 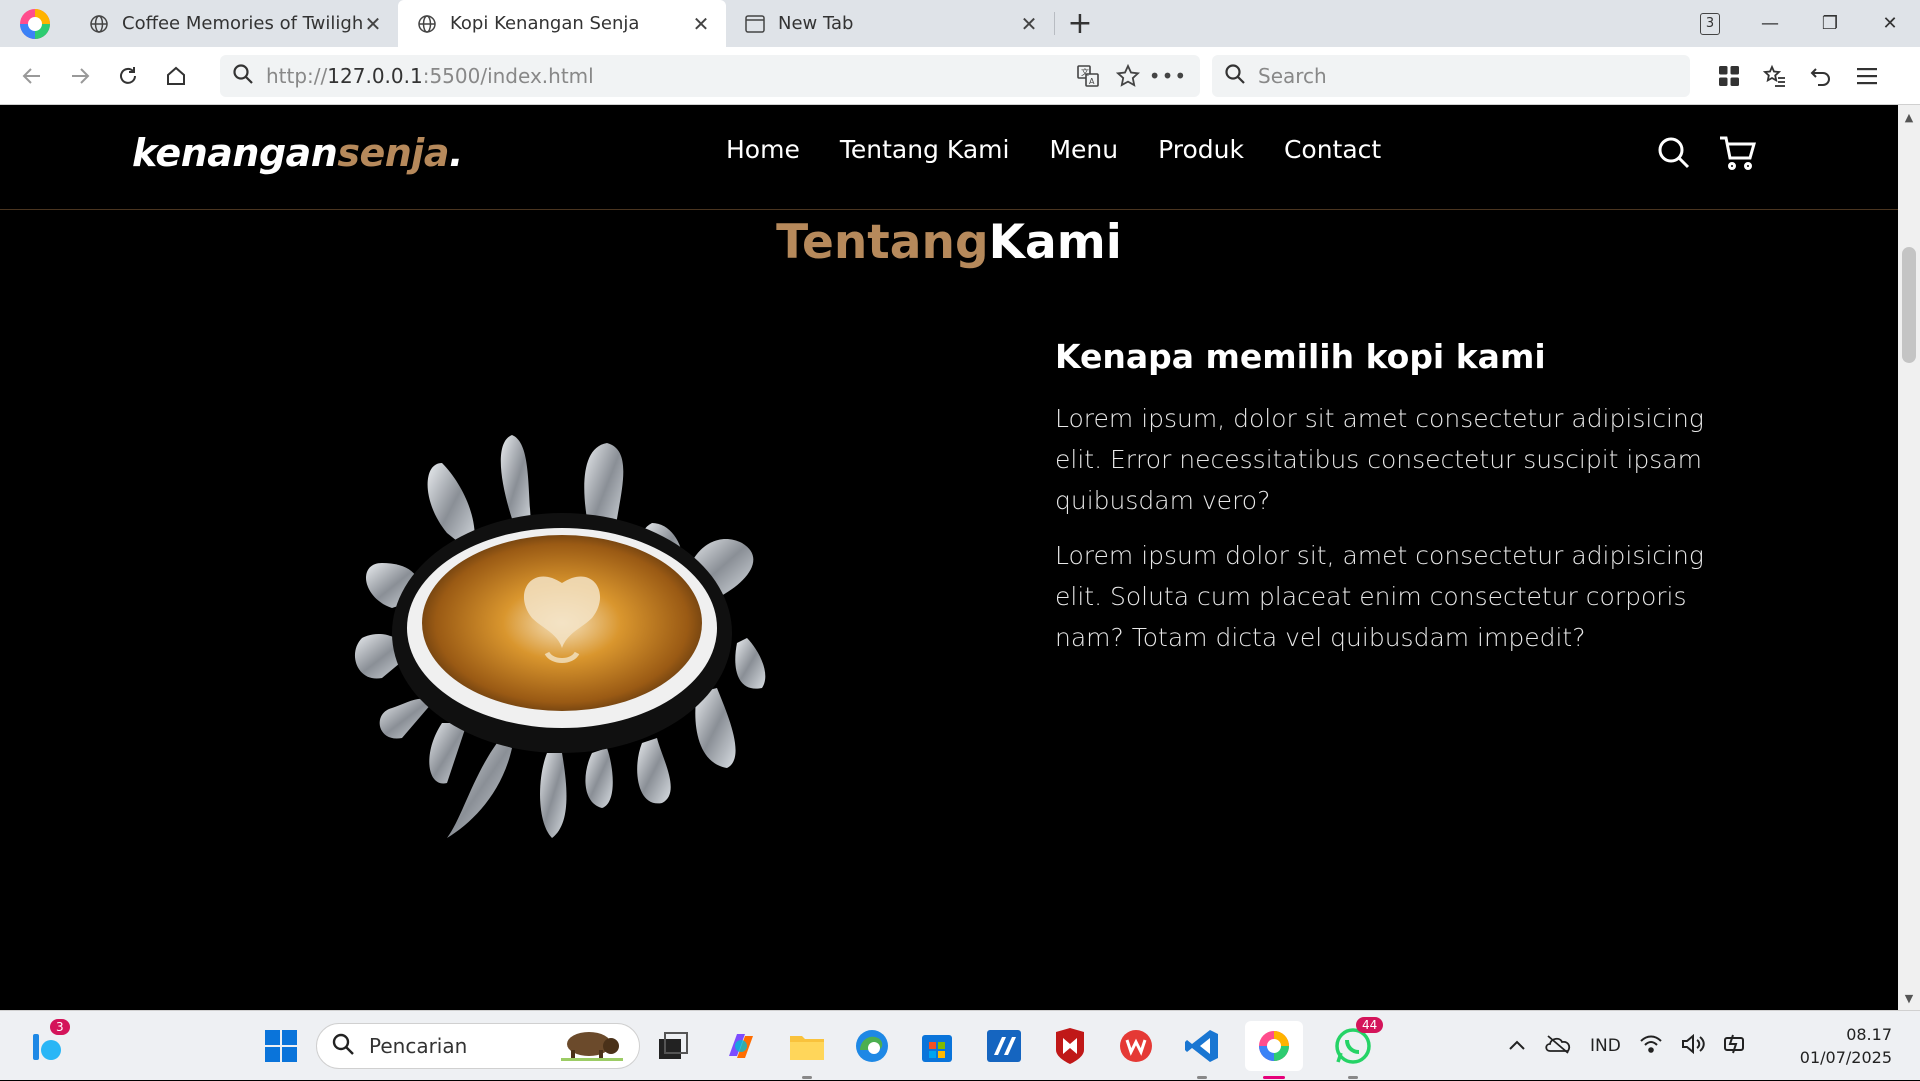 I want to click on battery-charging-icon, so click(x=1736, y=1046).